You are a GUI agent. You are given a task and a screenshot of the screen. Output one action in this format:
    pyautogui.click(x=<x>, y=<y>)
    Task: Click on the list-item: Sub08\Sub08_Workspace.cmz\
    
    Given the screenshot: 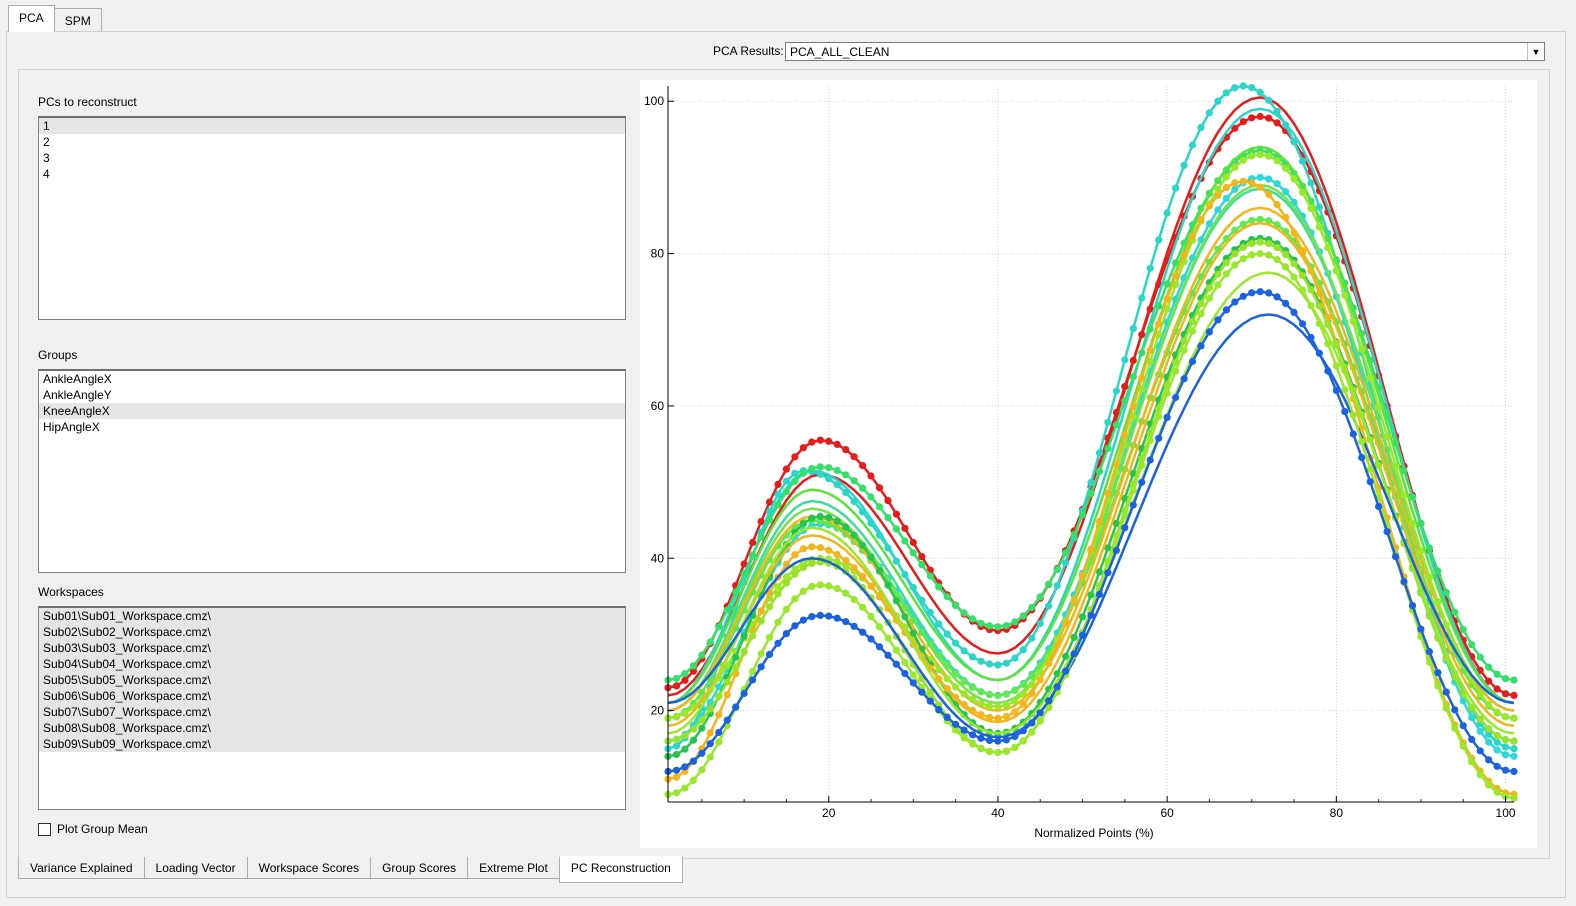 What is the action you would take?
    pyautogui.click(x=332, y=728)
    